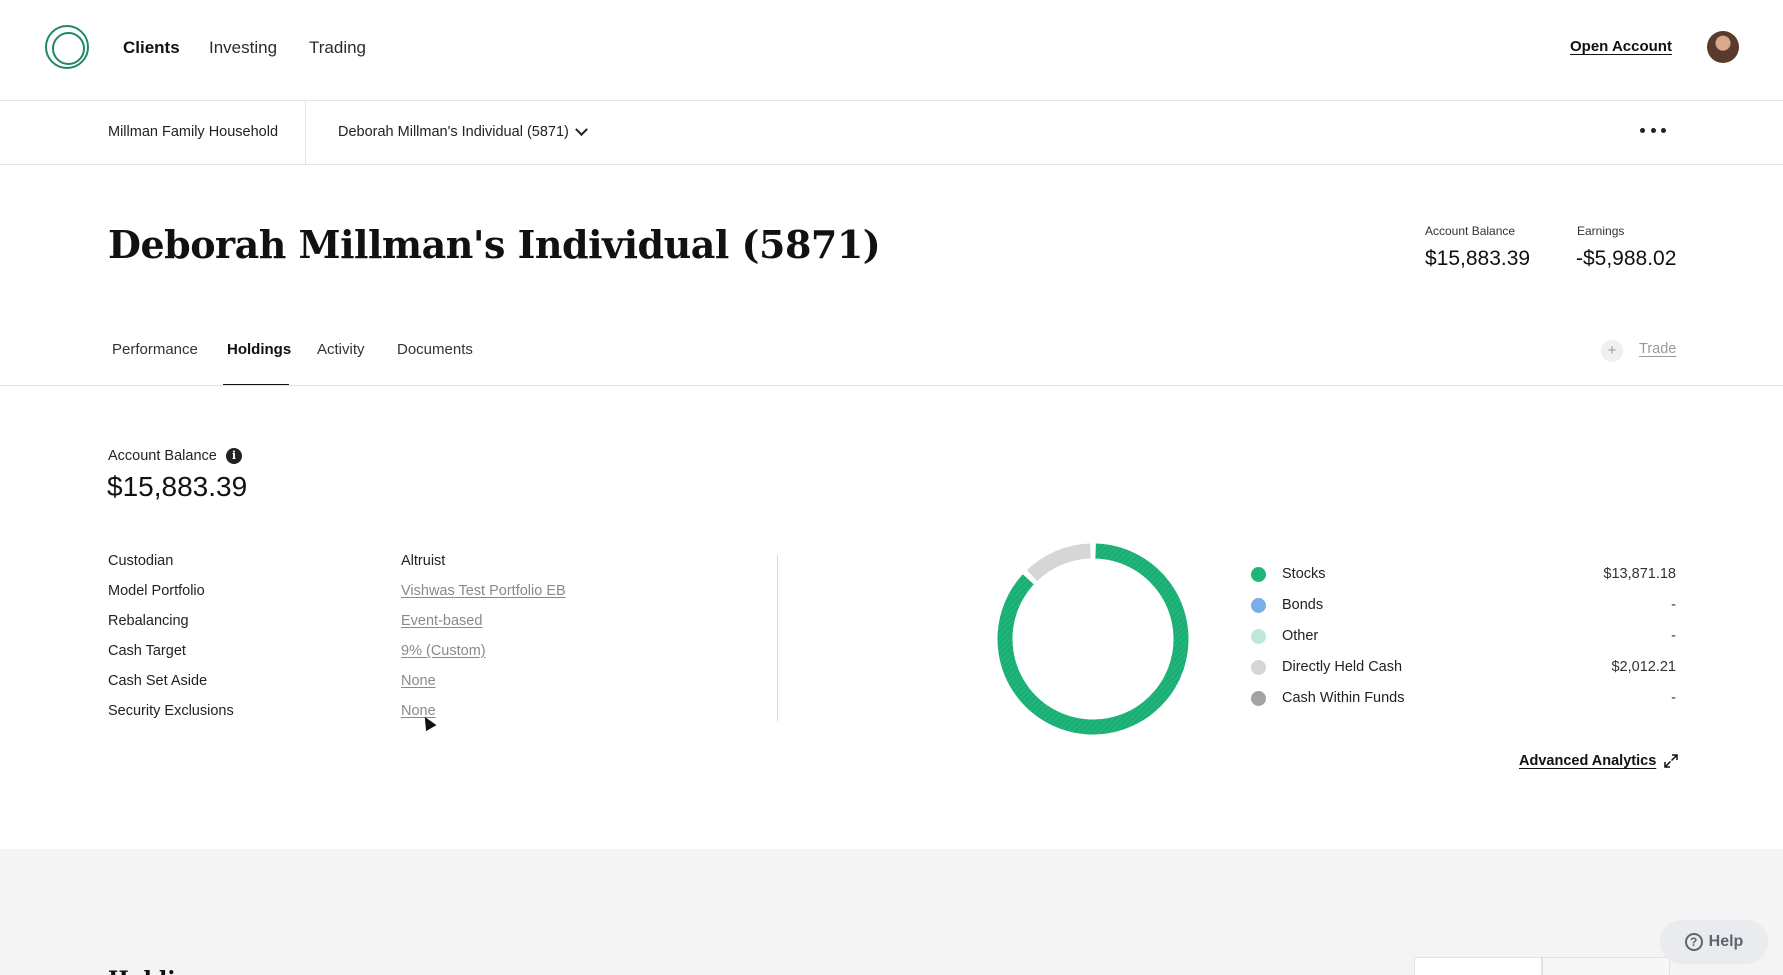 This screenshot has width=1783, height=975. What do you see at coordinates (443, 651) in the screenshot?
I see `cash-target-link: 9% (Custom)` at bounding box center [443, 651].